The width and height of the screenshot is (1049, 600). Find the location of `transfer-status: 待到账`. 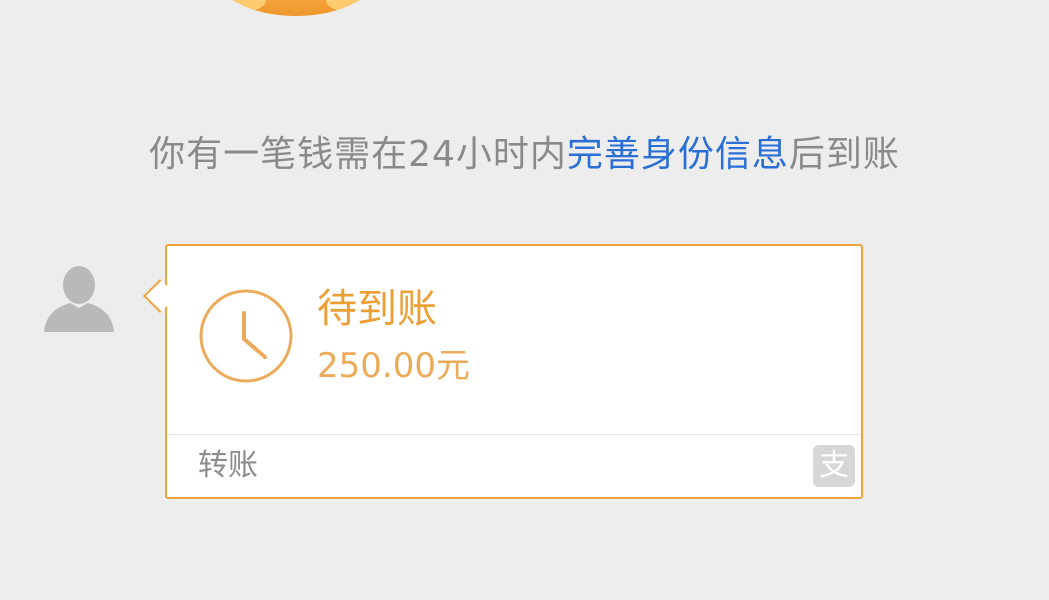

transfer-status: 待到账 is located at coordinates (377, 309).